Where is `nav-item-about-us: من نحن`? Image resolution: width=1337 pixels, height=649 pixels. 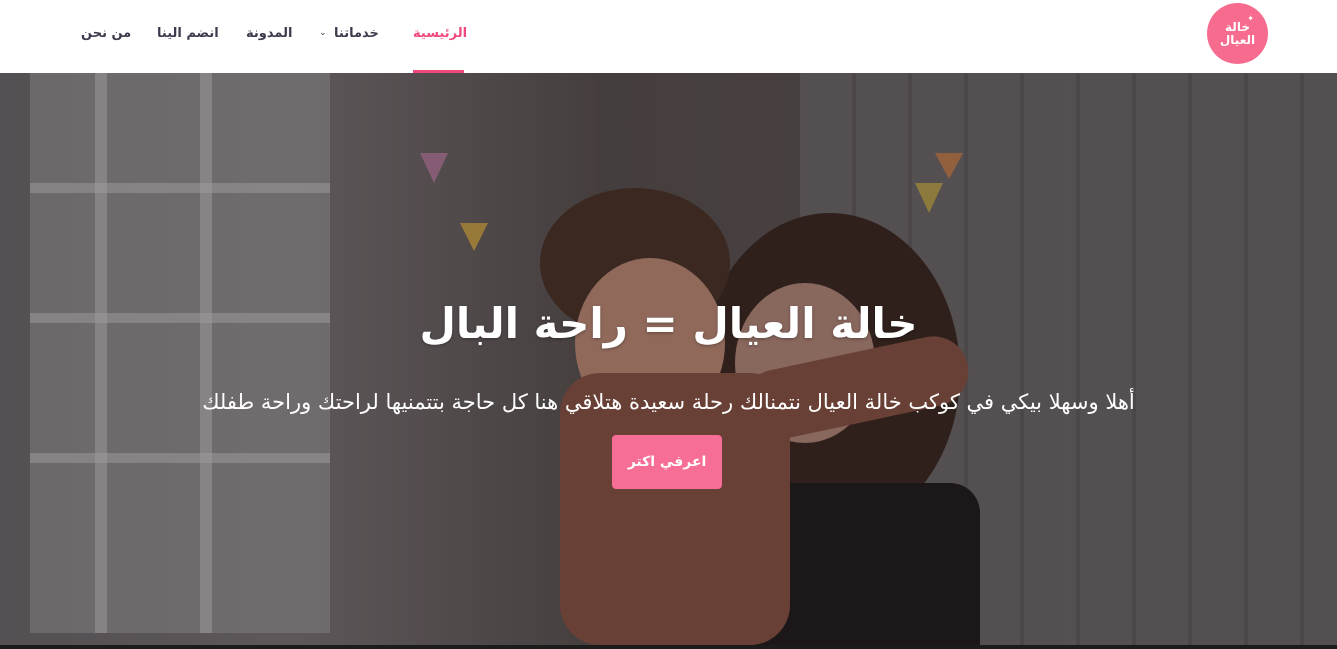 nav-item-about-us: من نحن is located at coordinates (106, 34).